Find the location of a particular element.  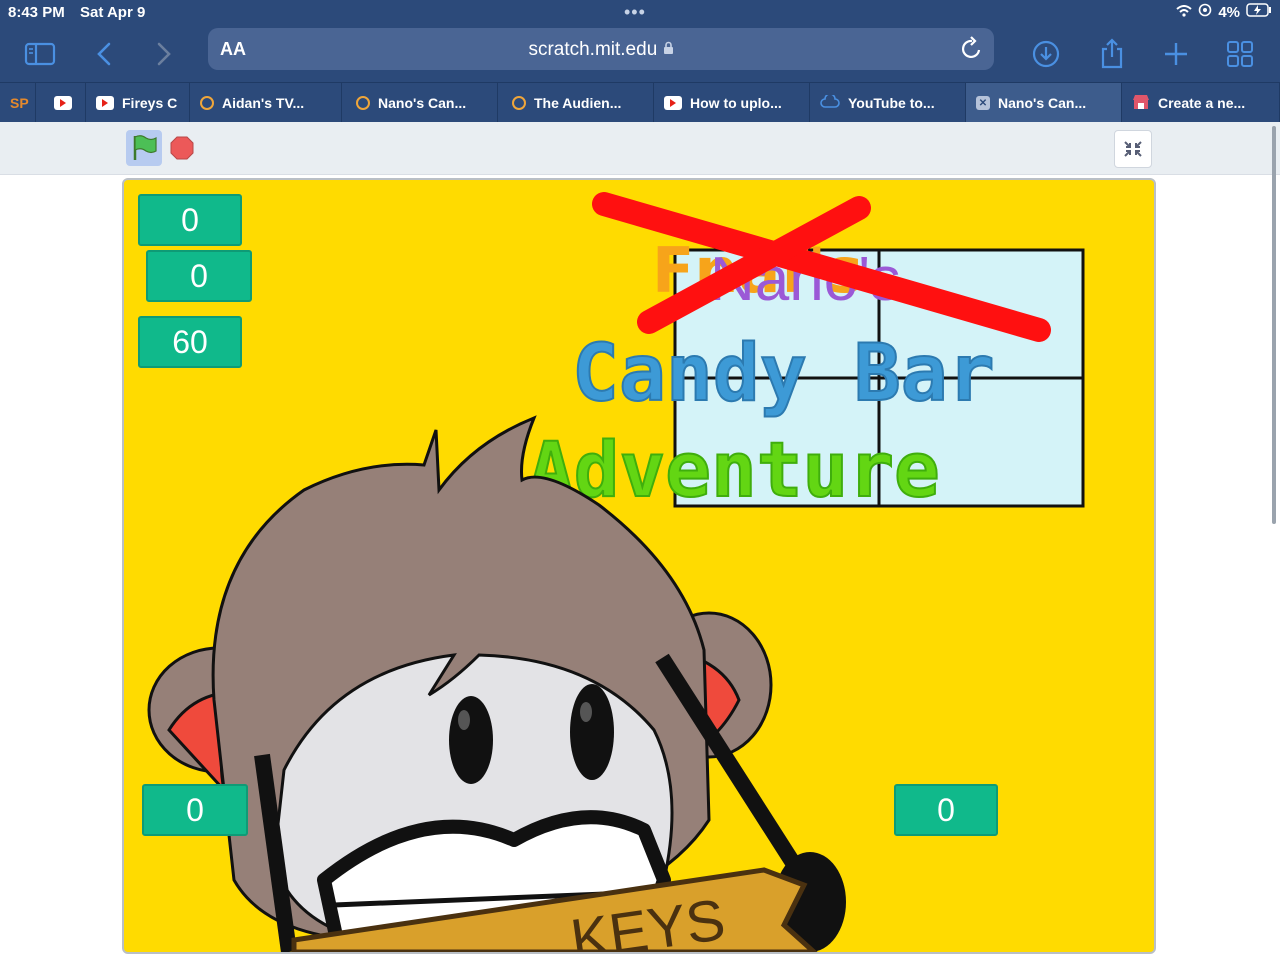

green-flag-button is located at coordinates (144, 148).